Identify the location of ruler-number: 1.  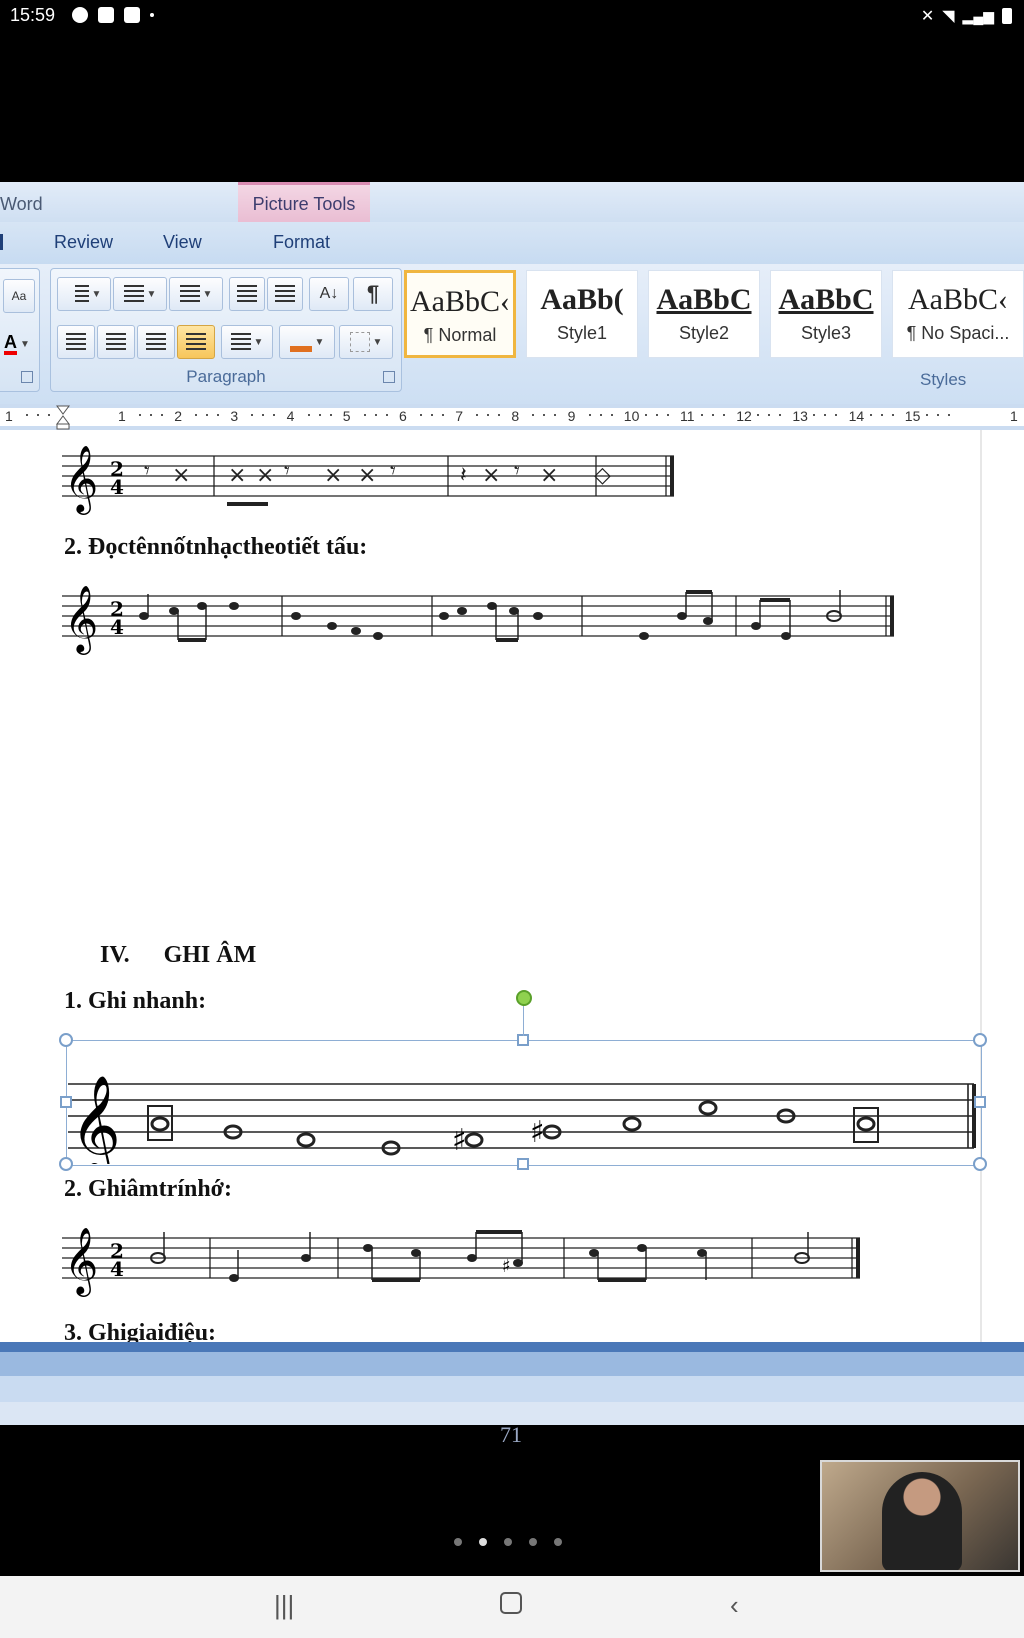
(122, 416).